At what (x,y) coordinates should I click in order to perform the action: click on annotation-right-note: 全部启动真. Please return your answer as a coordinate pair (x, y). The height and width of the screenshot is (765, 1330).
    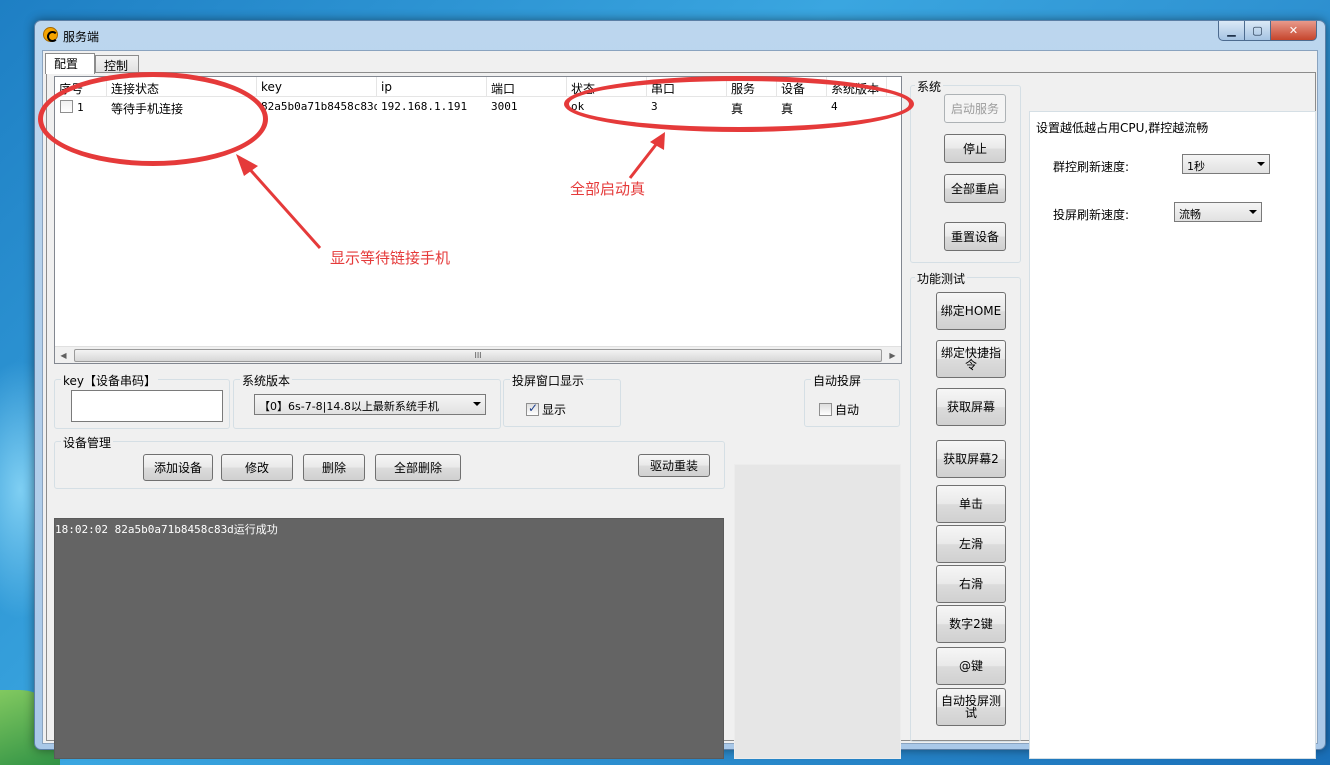
    Looking at the image, I should click on (608, 189).